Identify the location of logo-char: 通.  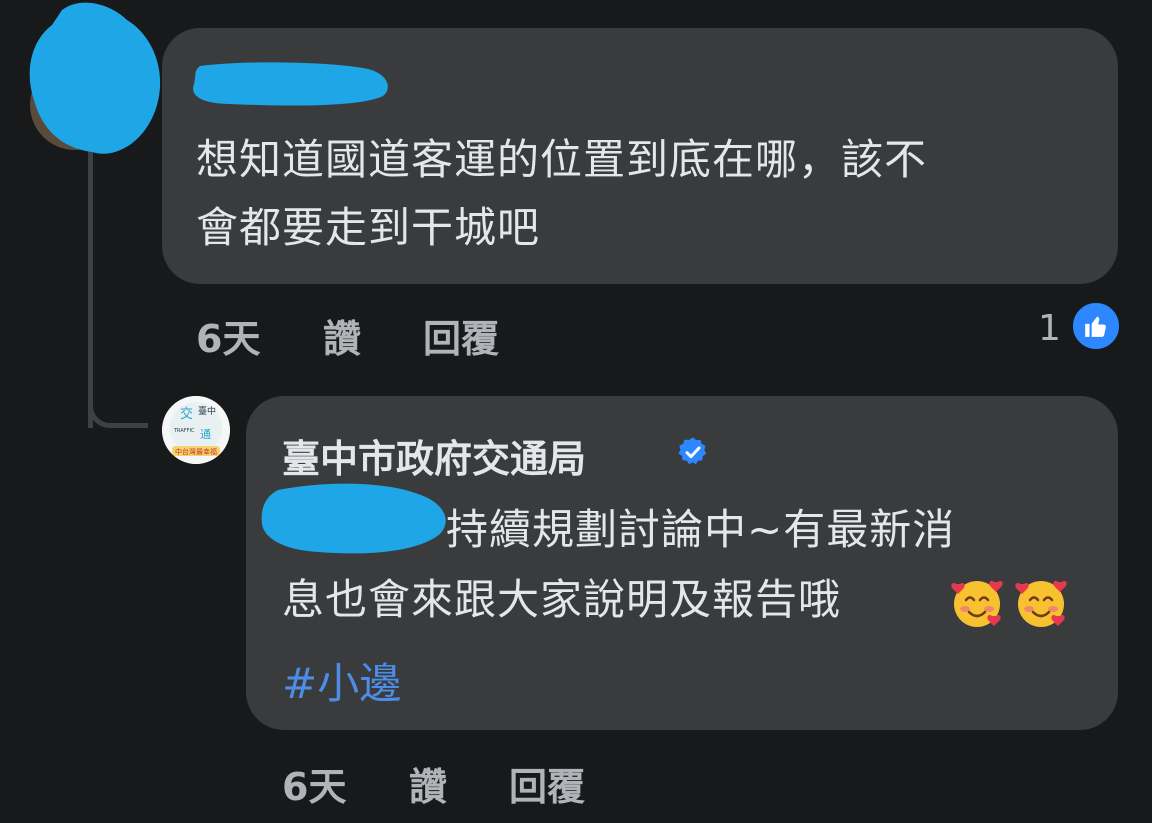
(205, 434).